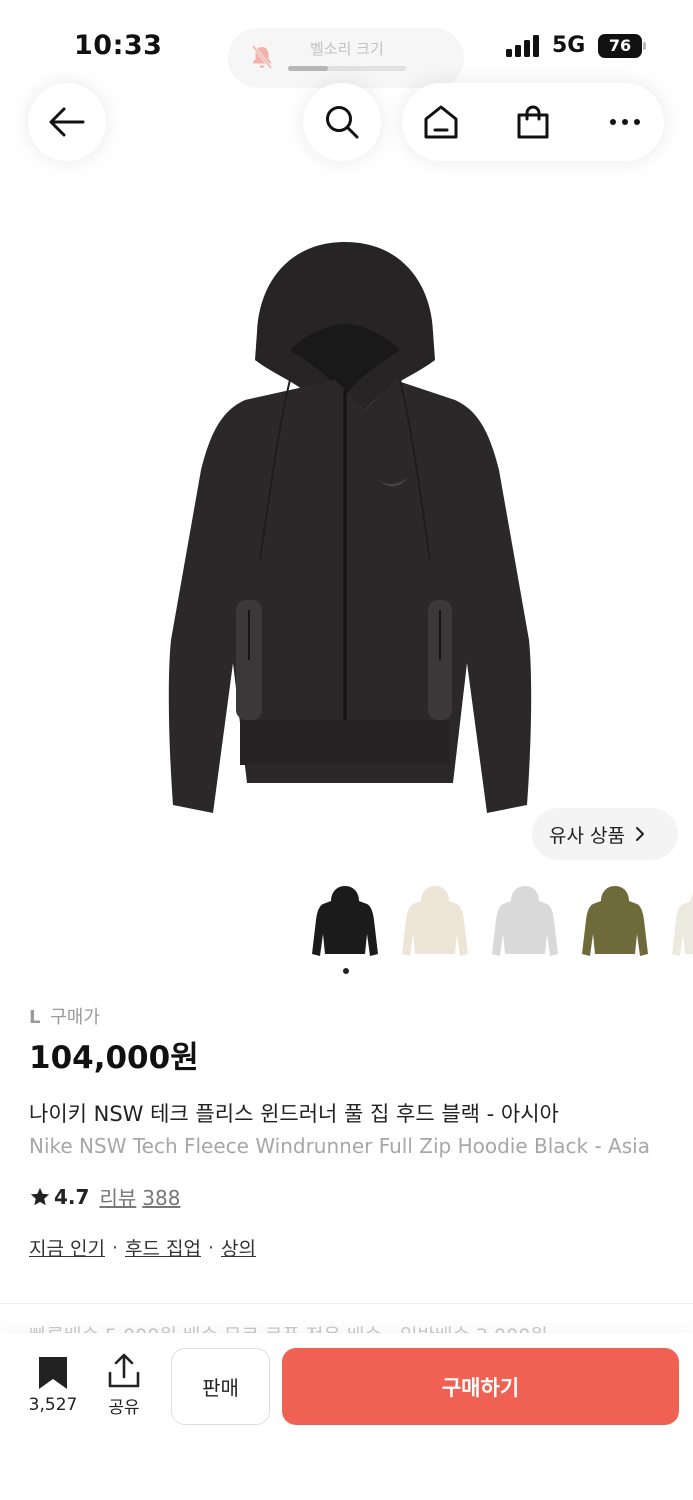  I want to click on share-button: 공유, so click(124, 1387).